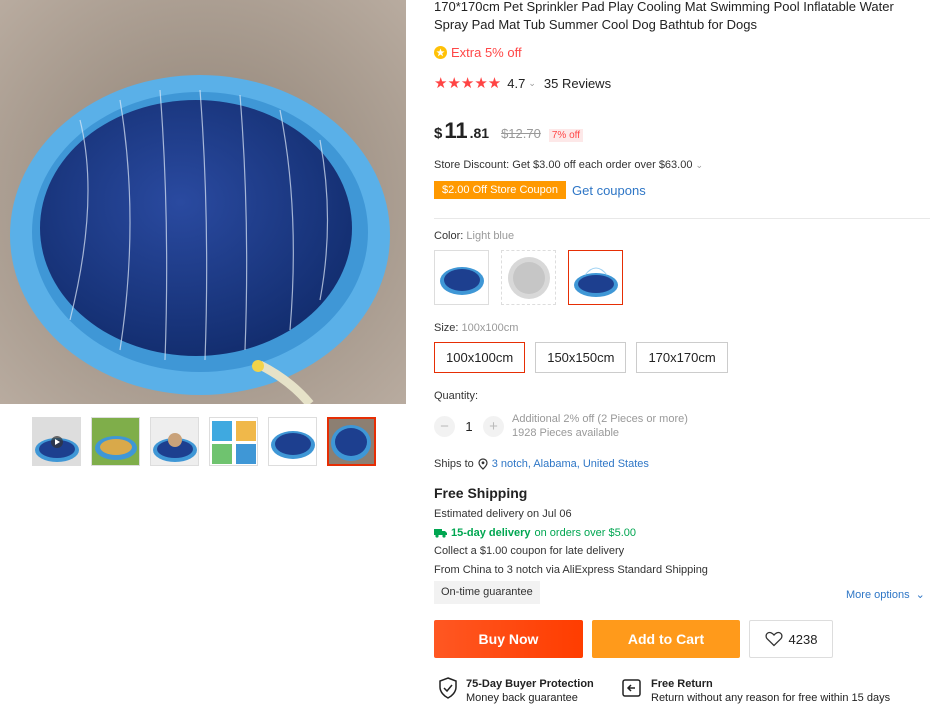 The height and width of the screenshot is (709, 946). Describe the element at coordinates (803, 639) in the screenshot. I see `wishlist-count: 4238` at that location.